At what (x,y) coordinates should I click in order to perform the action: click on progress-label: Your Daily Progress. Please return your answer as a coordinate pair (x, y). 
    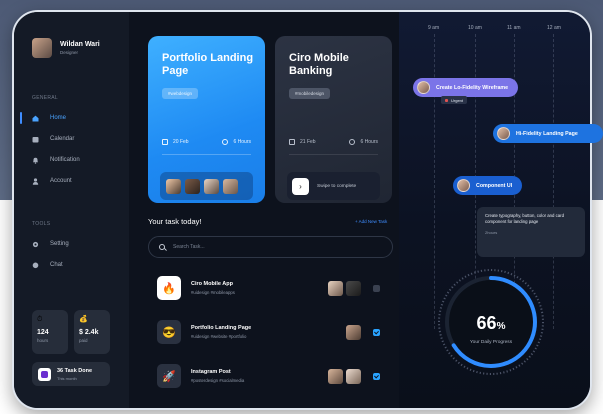
    Looking at the image, I should click on (491, 342).